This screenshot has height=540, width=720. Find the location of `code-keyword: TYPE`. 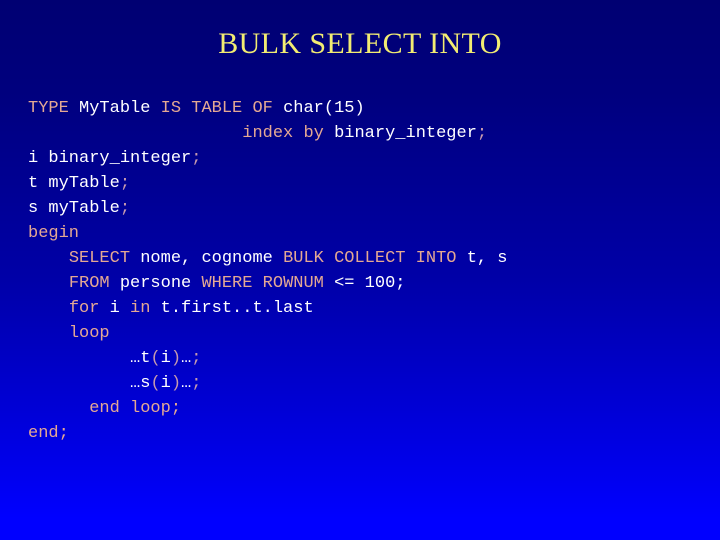

code-keyword: TYPE is located at coordinates (48, 108).